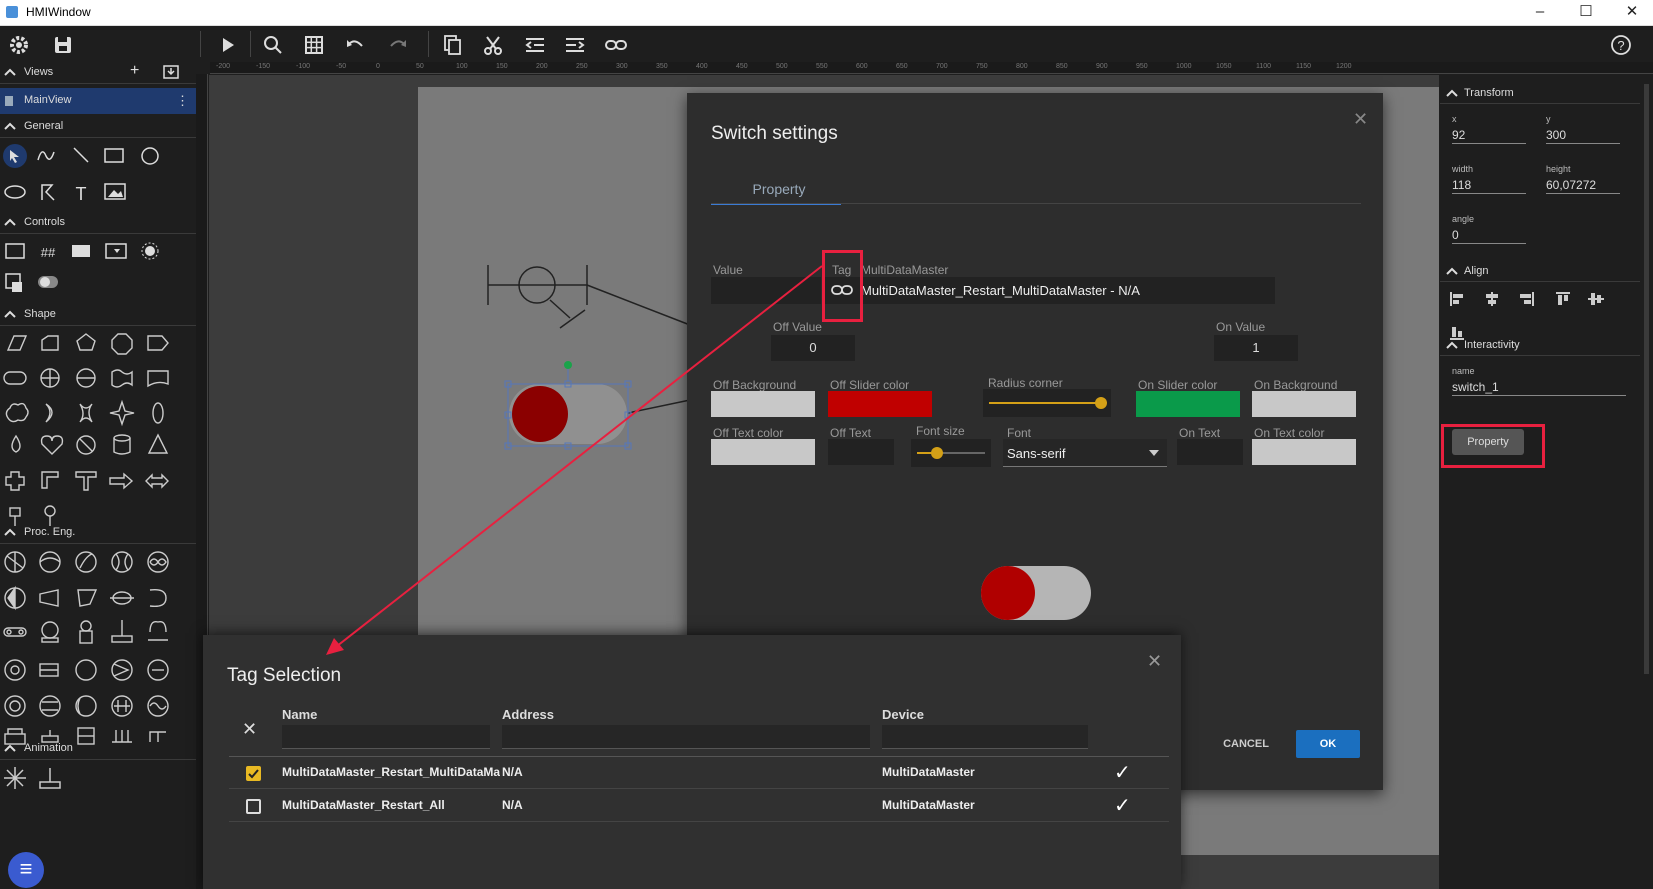 Image resolution: width=1653 pixels, height=889 pixels. Describe the element at coordinates (158, 670) in the screenshot. I see `check-valve-icon` at that location.